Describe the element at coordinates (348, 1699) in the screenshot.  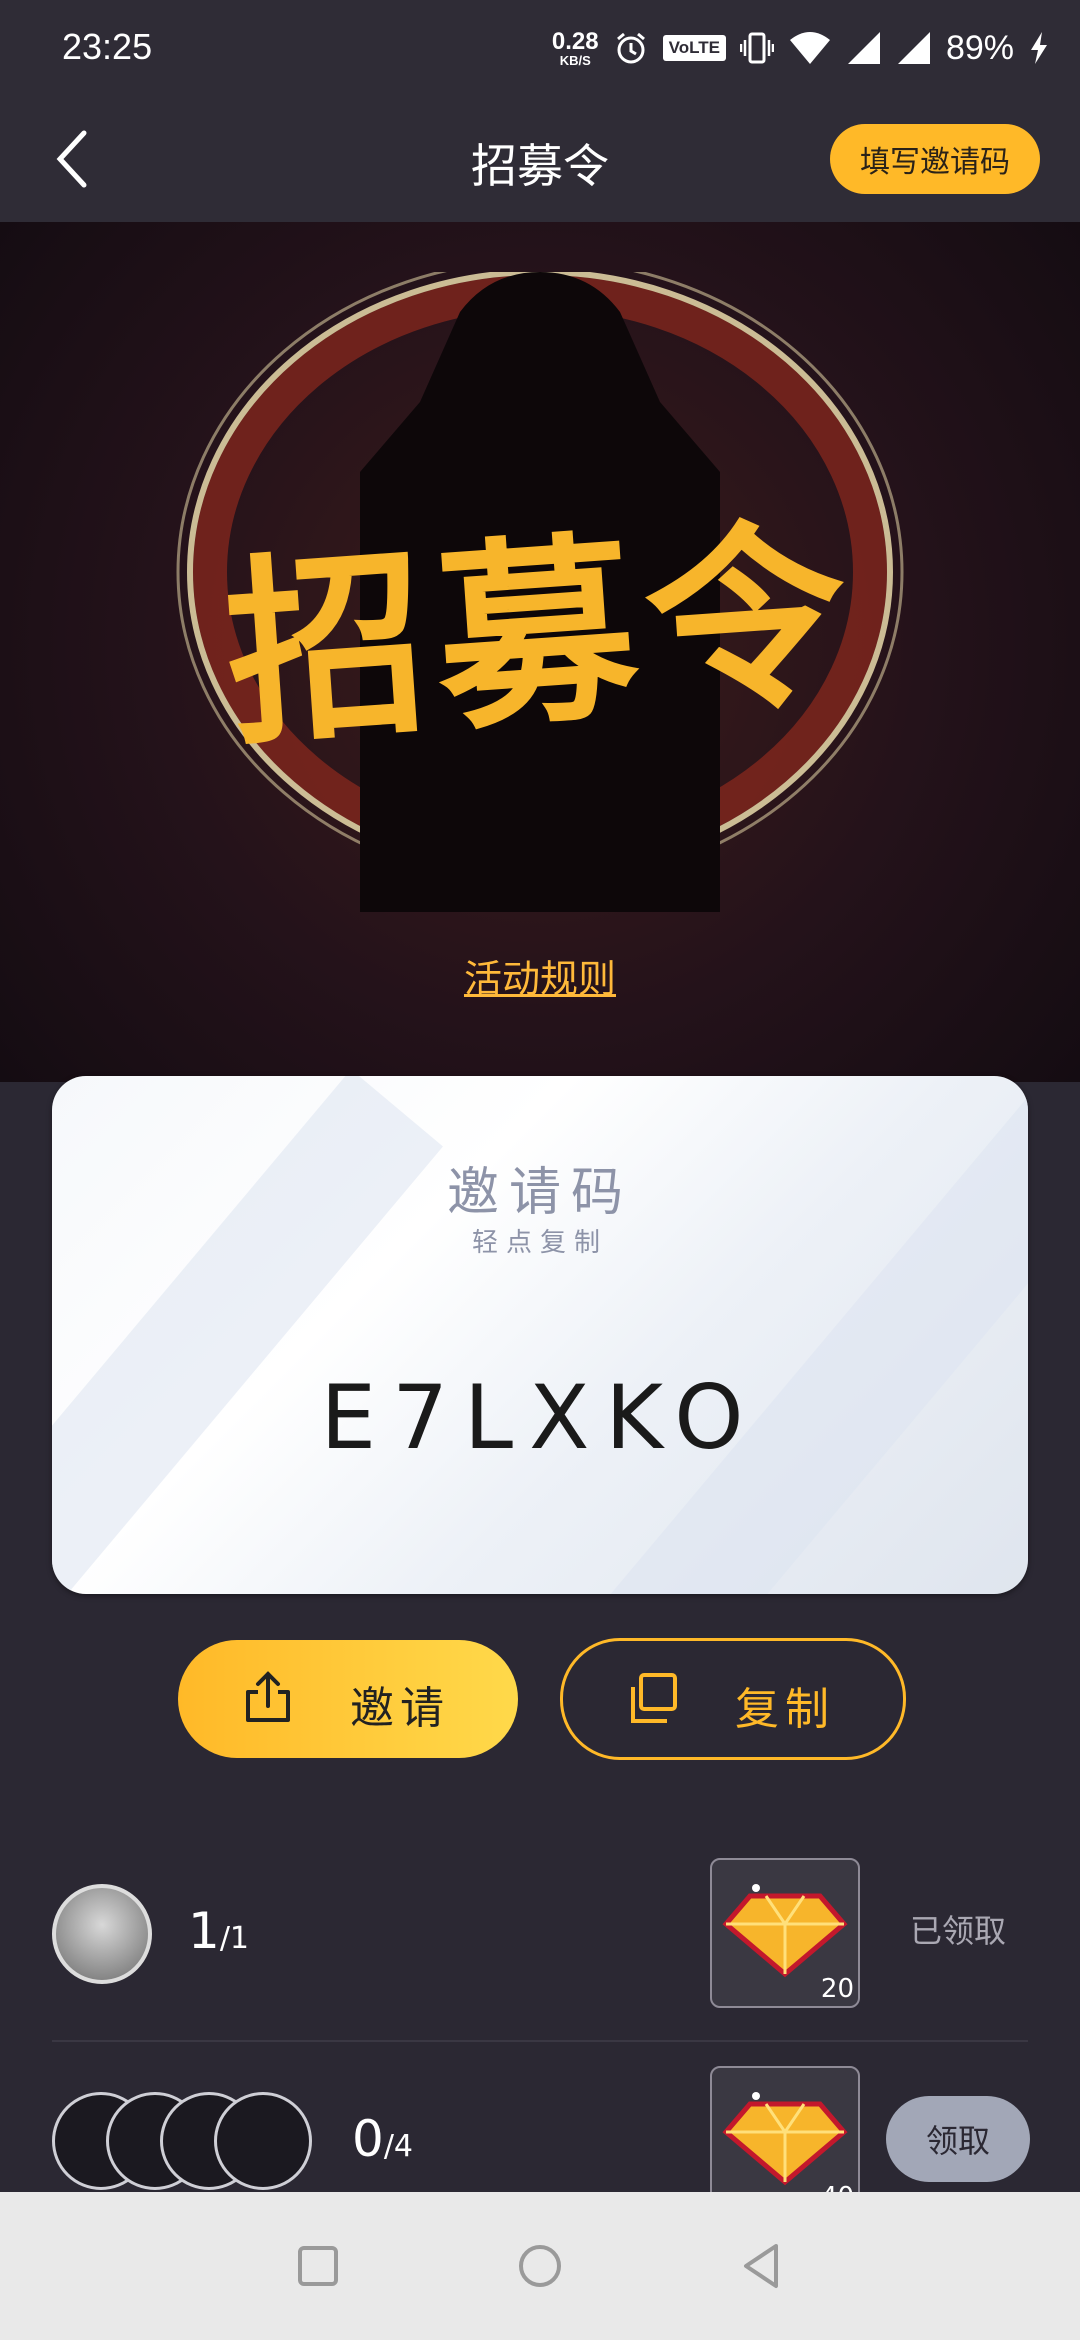
I see `invite-button: 邀请` at that location.